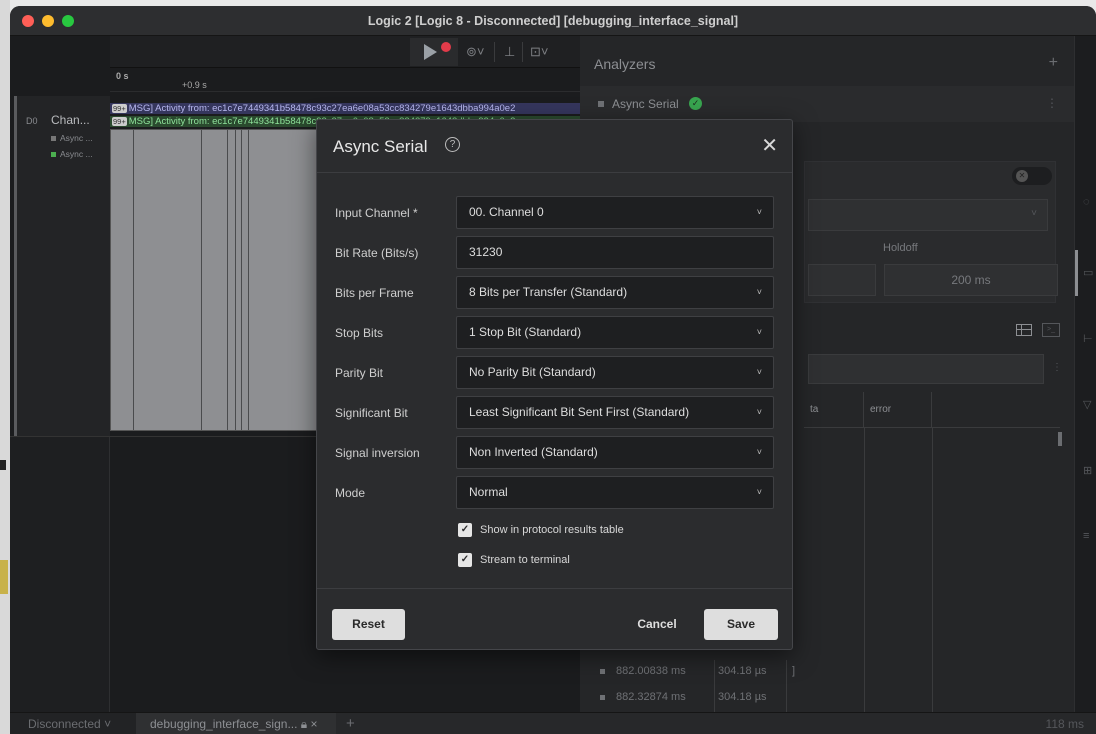 This screenshot has width=1096, height=734. I want to click on field-mode: Mode Normal ˅, so click(554, 493).